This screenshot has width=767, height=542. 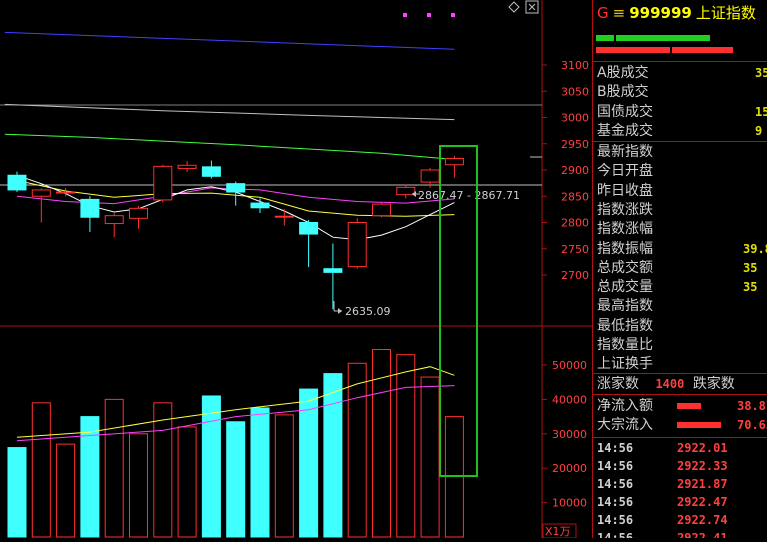 I want to click on group-marker: G, so click(x=603, y=13).